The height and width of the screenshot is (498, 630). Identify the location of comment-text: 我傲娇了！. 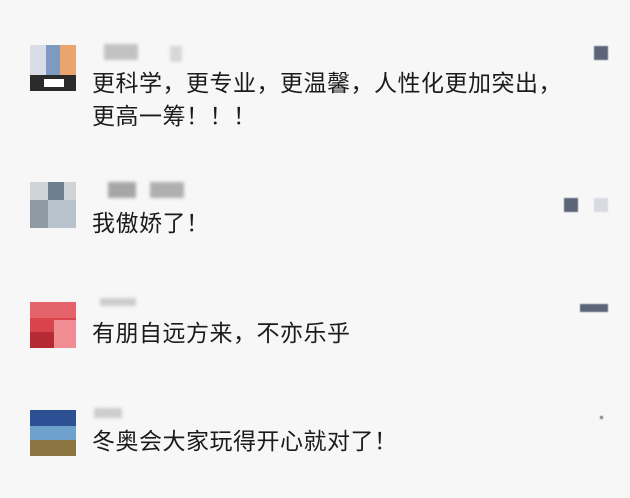
(151, 224).